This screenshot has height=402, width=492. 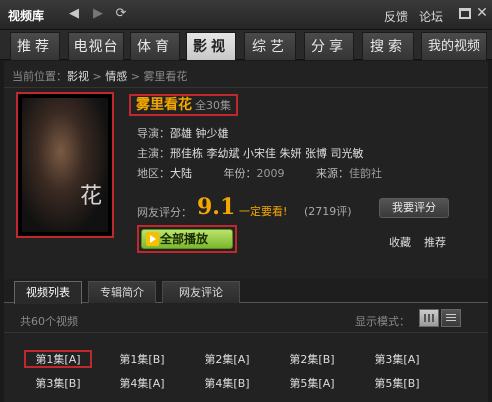 I want to click on rating-label: 网友评分：, so click(x=164, y=212).